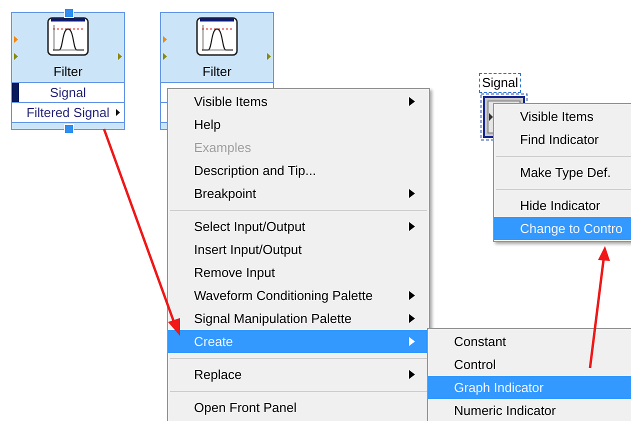 This screenshot has height=421, width=631. Describe the element at coordinates (529, 341) in the screenshot. I see `menu-item: Constant` at that location.